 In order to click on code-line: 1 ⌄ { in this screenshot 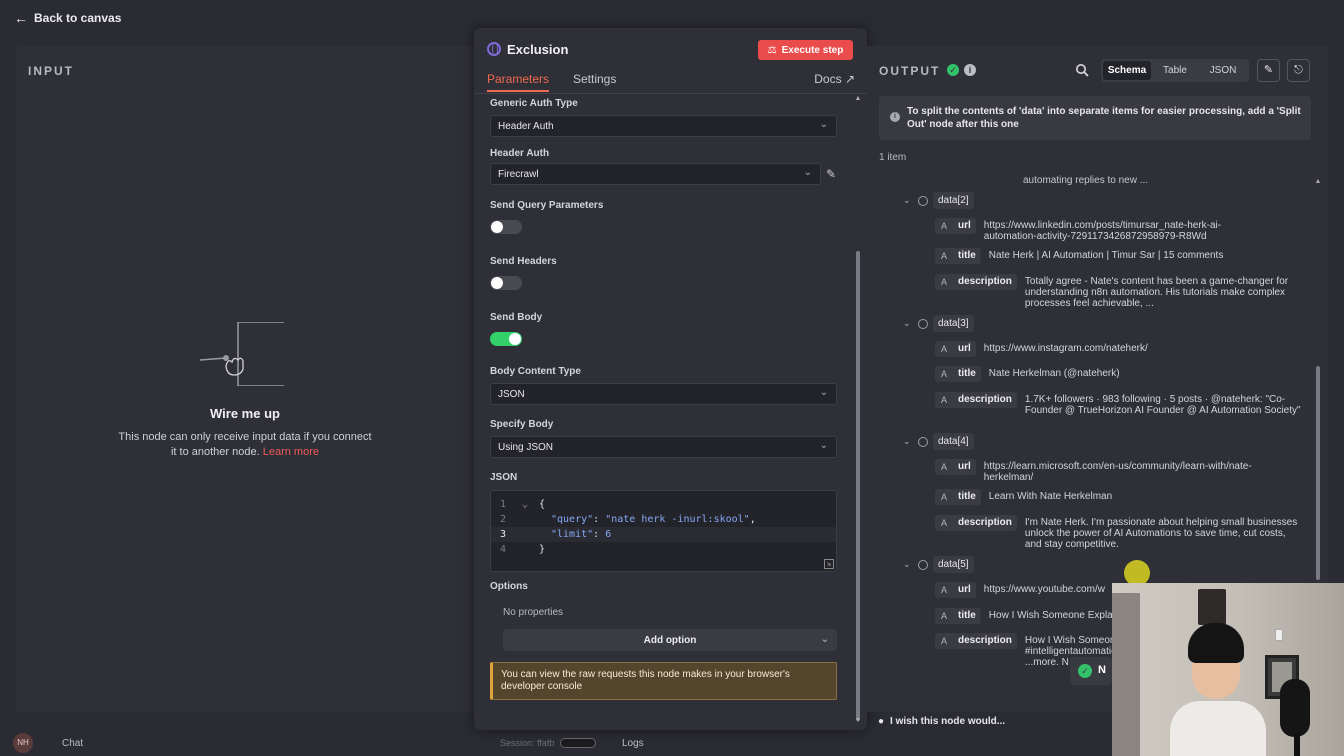, I will do `click(663, 504)`.